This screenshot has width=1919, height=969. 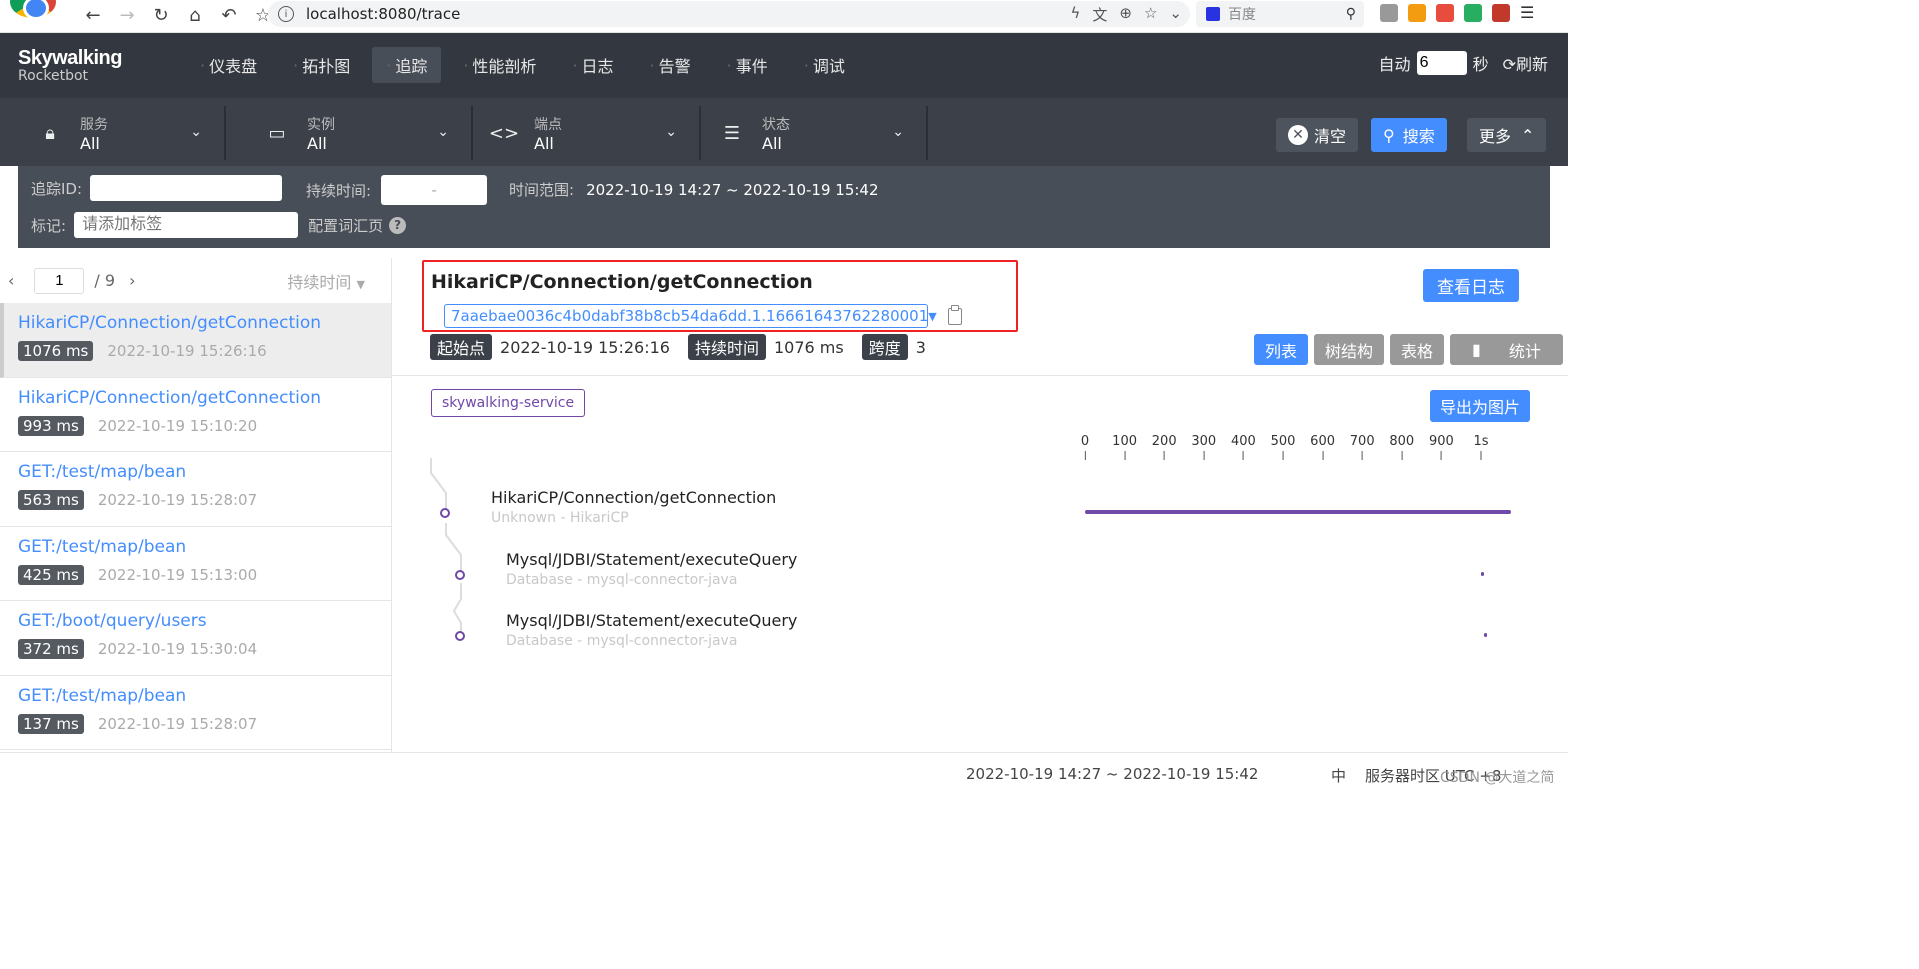 What do you see at coordinates (317, 143) in the screenshot?
I see `instance-value: All` at bounding box center [317, 143].